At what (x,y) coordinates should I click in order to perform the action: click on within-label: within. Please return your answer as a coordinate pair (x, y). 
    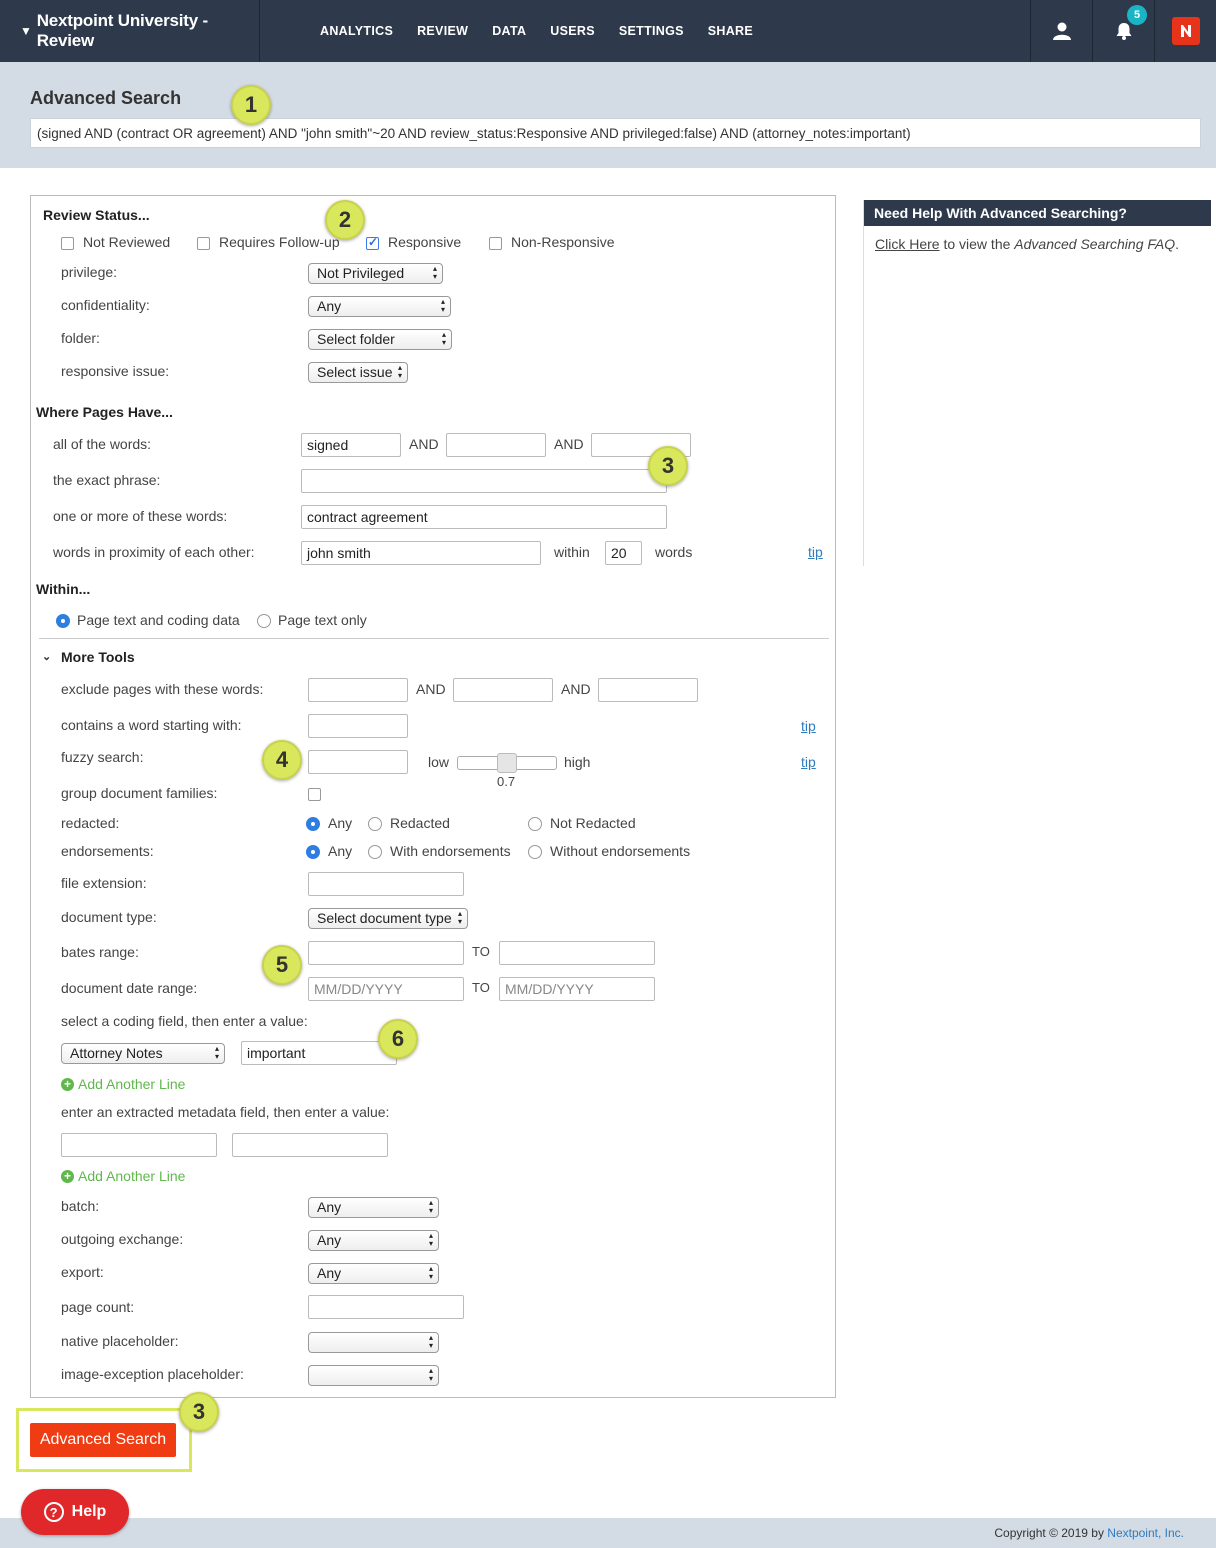
    Looking at the image, I should click on (572, 552).